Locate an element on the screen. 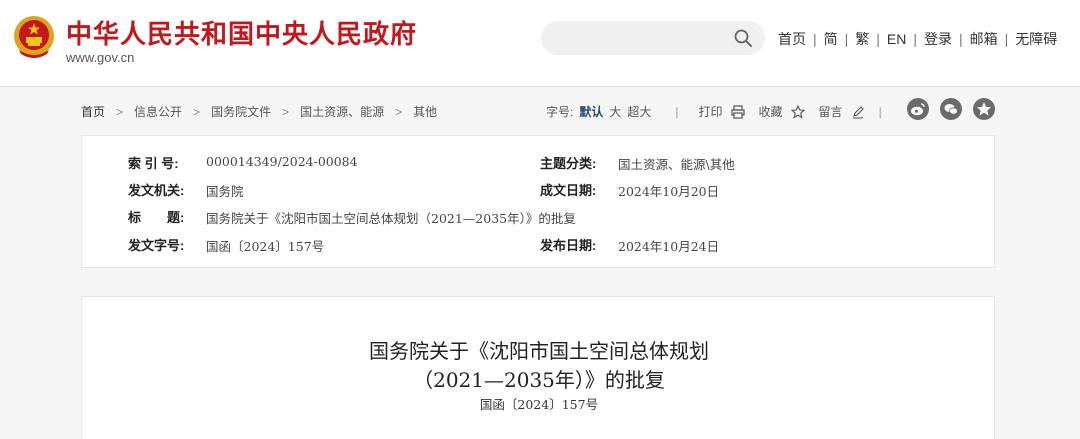 The height and width of the screenshot is (439, 1080). top-nav: 首页 | 简 | 繁 | EN | 登录 | 邮箱 | 无障碍 is located at coordinates (917, 39).